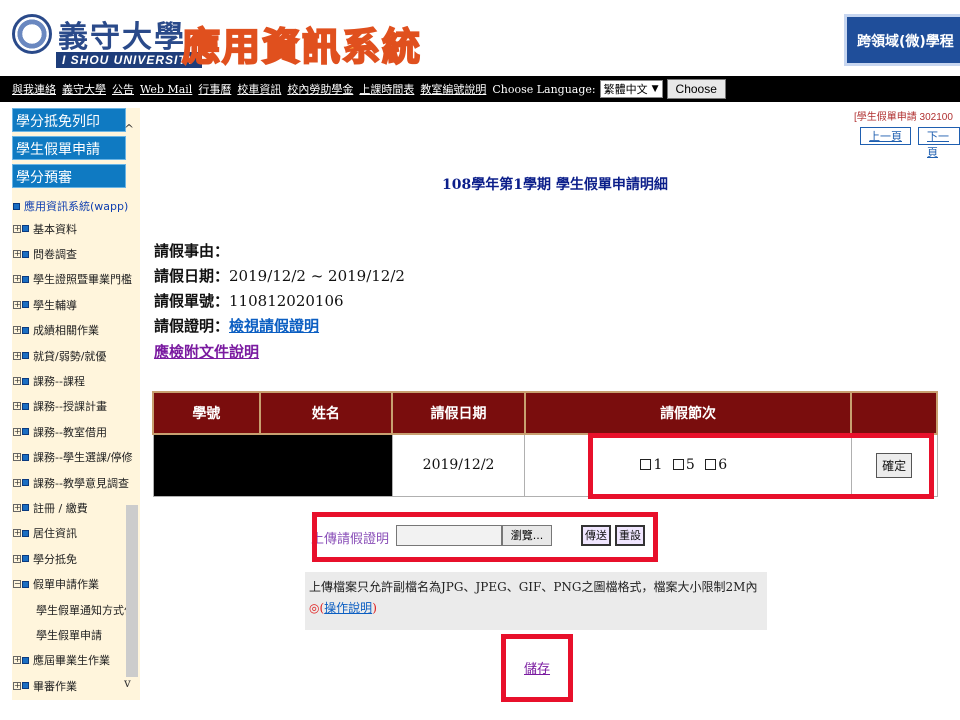  What do you see at coordinates (76, 583) in the screenshot?
I see `sidebar-item-leave-application: − 假單申請作業` at bounding box center [76, 583].